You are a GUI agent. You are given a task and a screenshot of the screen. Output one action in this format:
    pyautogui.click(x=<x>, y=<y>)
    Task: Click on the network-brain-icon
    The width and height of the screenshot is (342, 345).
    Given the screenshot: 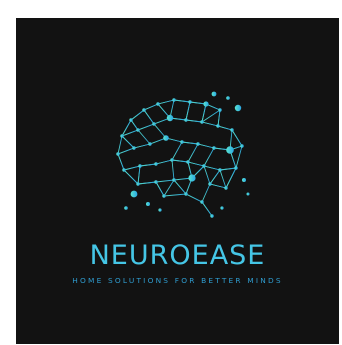 What is the action you would take?
    pyautogui.click(x=183, y=154)
    